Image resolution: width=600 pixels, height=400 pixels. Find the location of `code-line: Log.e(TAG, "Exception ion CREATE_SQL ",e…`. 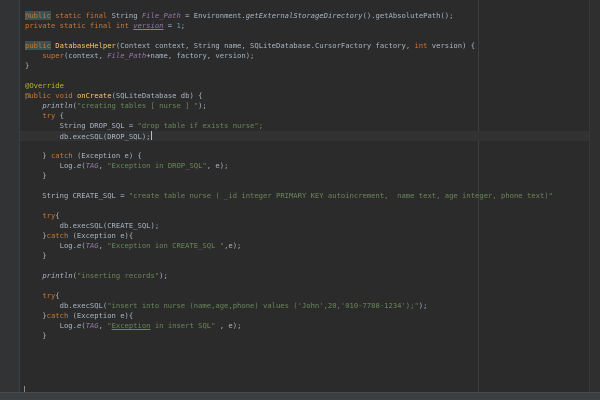

code-line: Log.e(TAG, "Exception ion CREATE_SQL ",e… is located at coordinates (289, 246).